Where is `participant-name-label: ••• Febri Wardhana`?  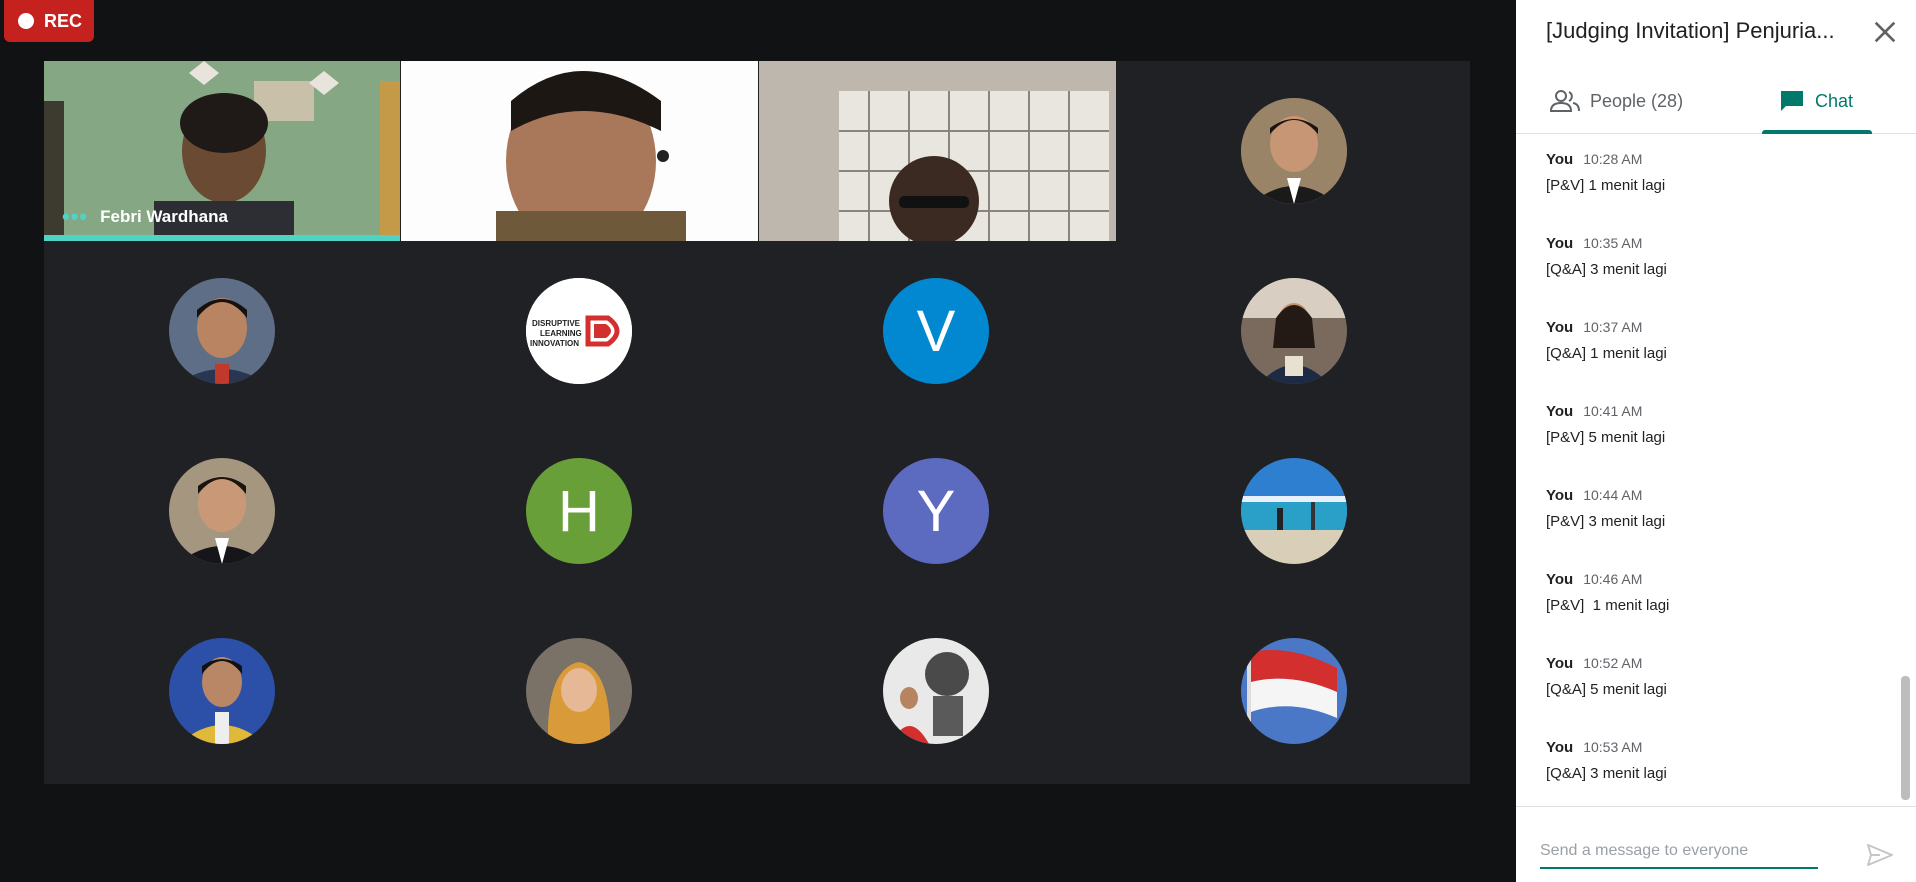
participant-name-label: ••• Febri Wardhana is located at coordinates (145, 217).